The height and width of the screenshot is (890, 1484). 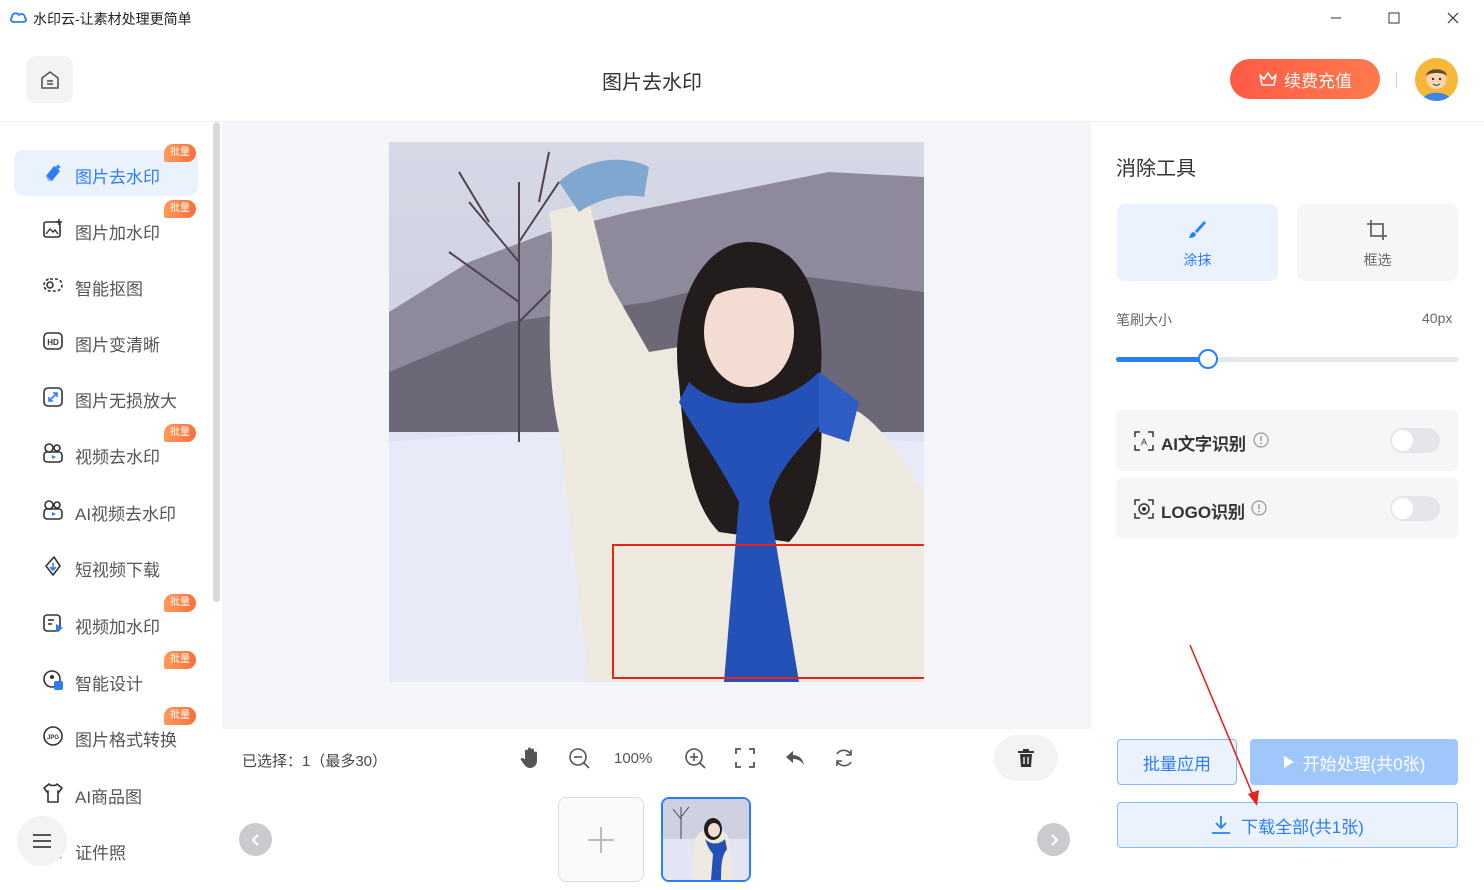 I want to click on thumbnail-illustration, so click(x=706, y=839).